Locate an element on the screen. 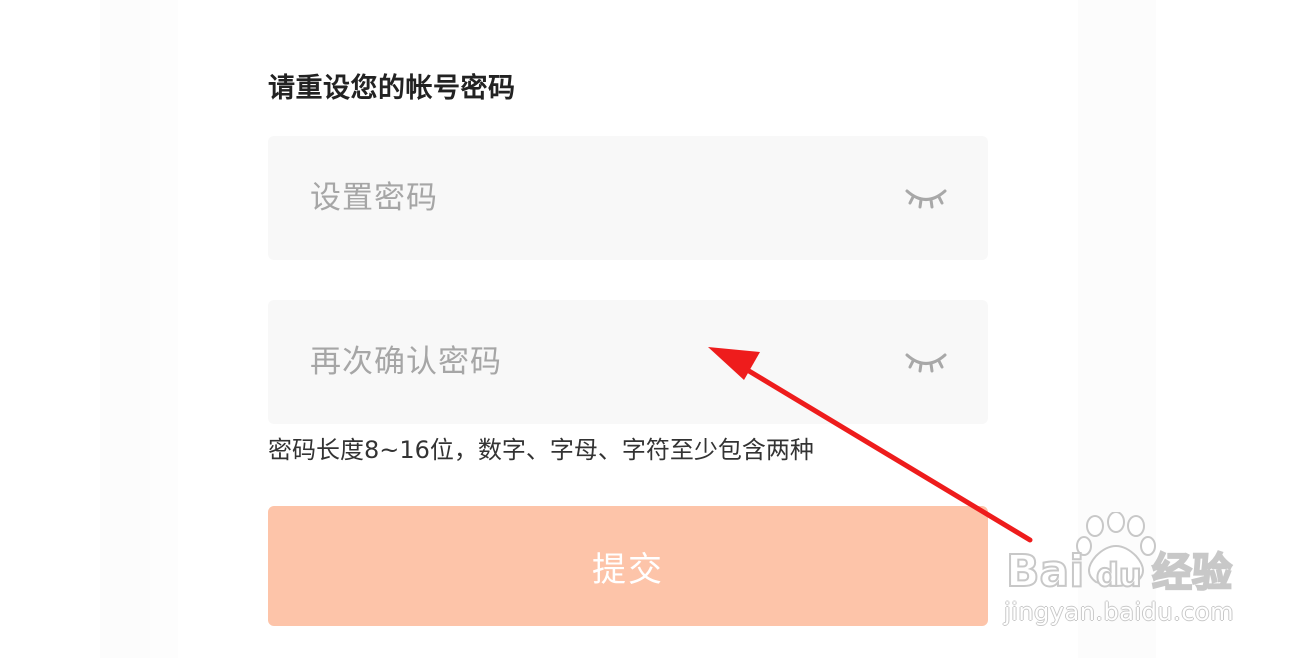 The image size is (1312, 658). page-title: 请重设您的帐号密码 is located at coordinates (392, 88).